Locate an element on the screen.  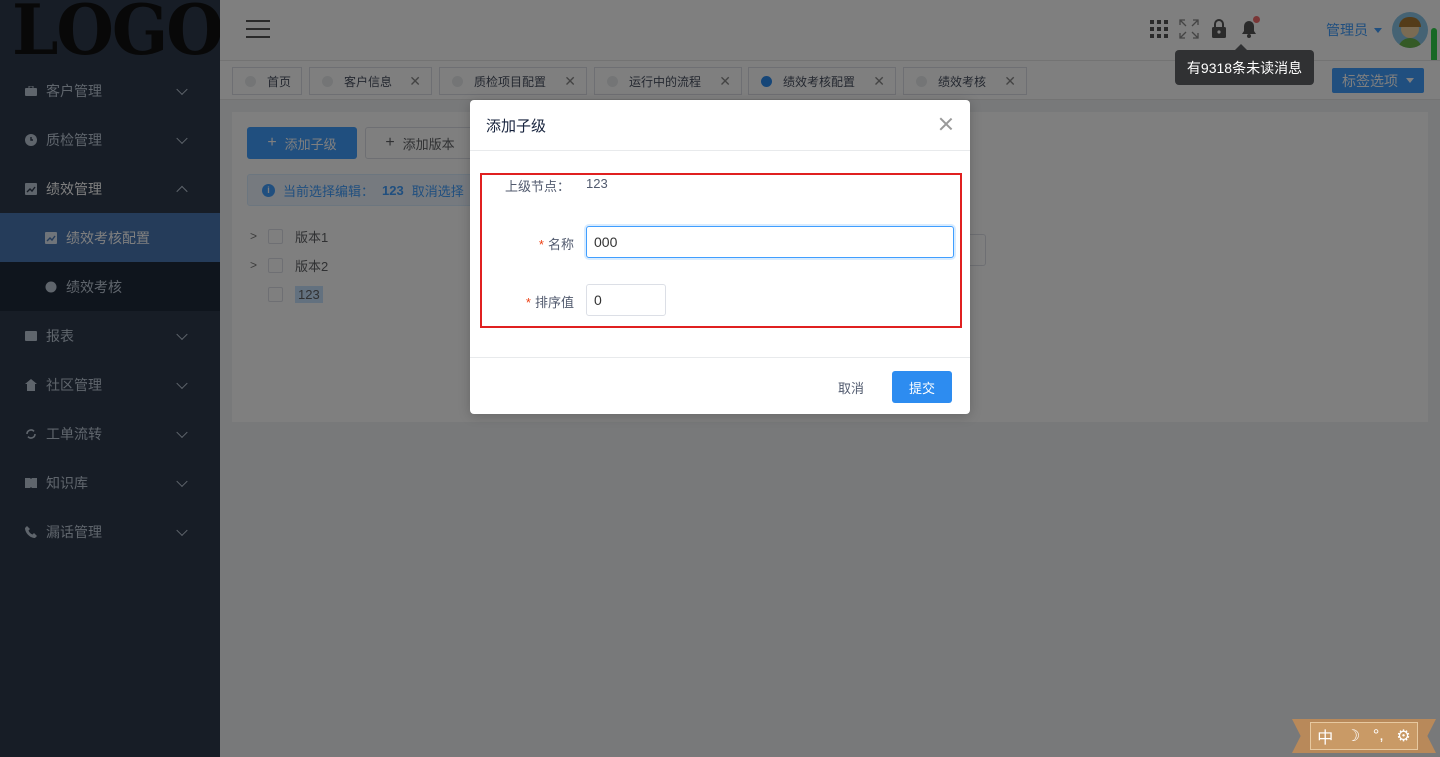
moon-icon: ☽ is located at coordinates (1353, 736).